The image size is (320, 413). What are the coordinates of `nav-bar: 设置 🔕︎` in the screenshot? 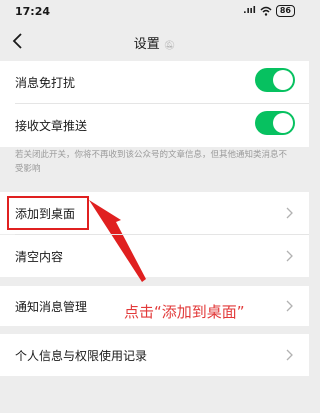 It's located at (154, 41).